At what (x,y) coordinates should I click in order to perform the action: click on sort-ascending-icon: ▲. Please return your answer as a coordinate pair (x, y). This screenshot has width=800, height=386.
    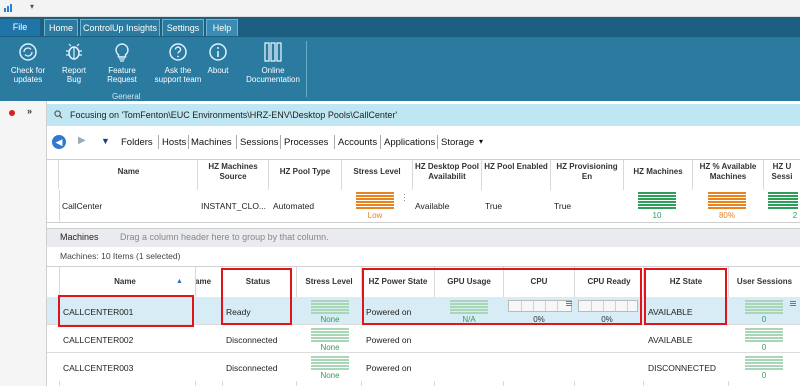
    Looking at the image, I should click on (179, 281).